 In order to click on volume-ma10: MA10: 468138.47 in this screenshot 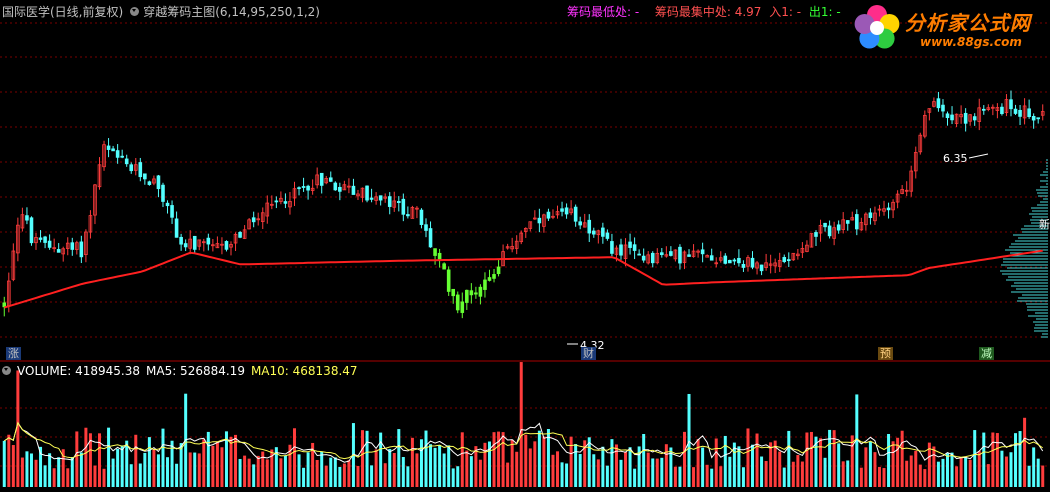, I will do `click(304, 371)`.